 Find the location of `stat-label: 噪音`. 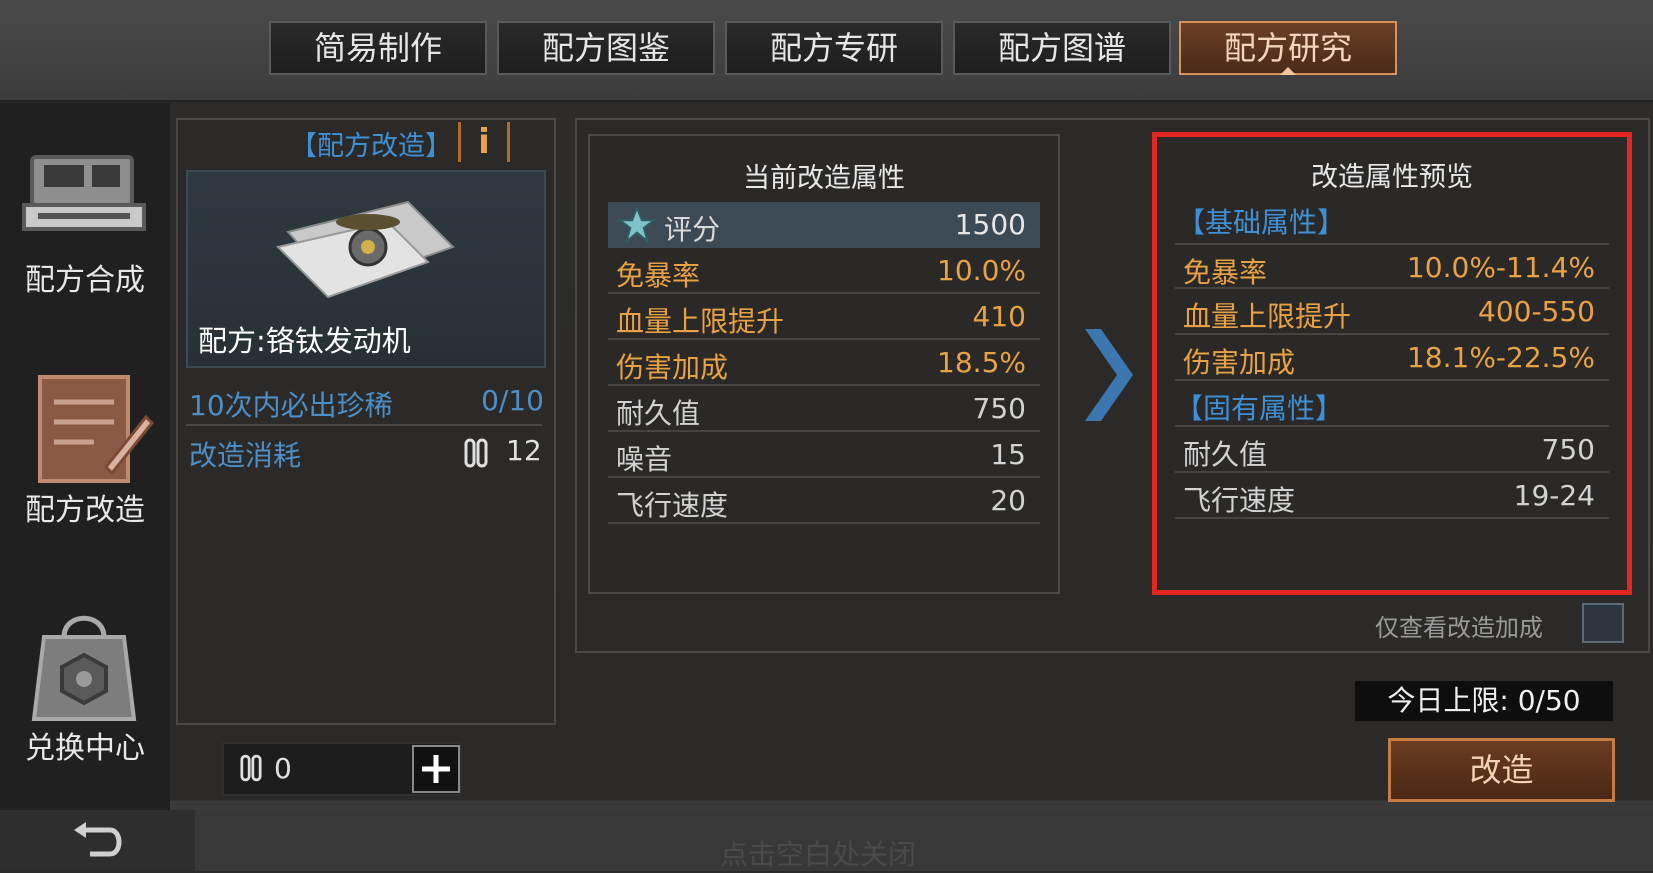

stat-label: 噪音 is located at coordinates (644, 459).